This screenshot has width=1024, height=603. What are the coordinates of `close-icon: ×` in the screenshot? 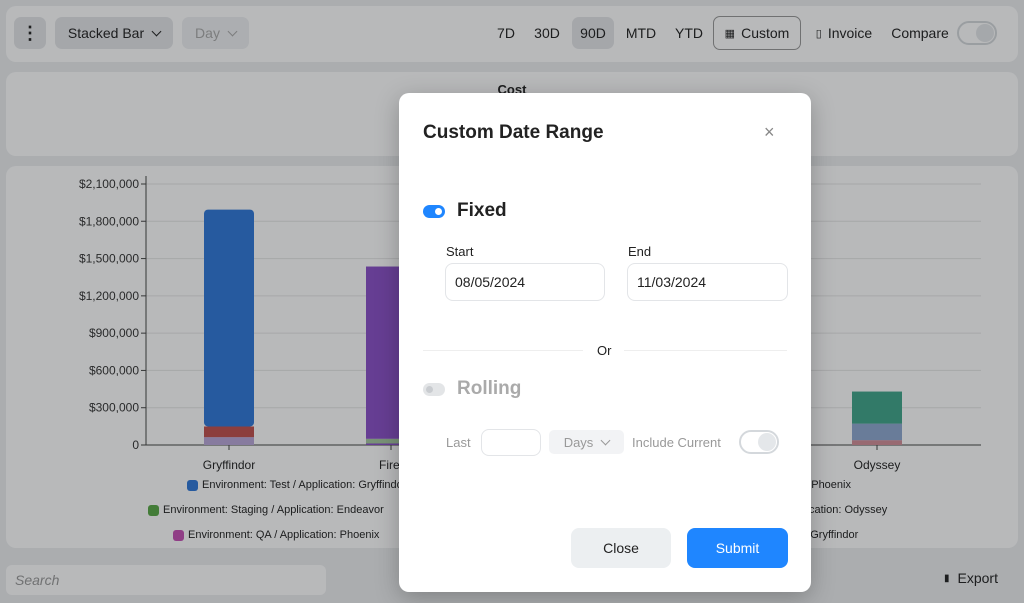 It's located at (769, 132).